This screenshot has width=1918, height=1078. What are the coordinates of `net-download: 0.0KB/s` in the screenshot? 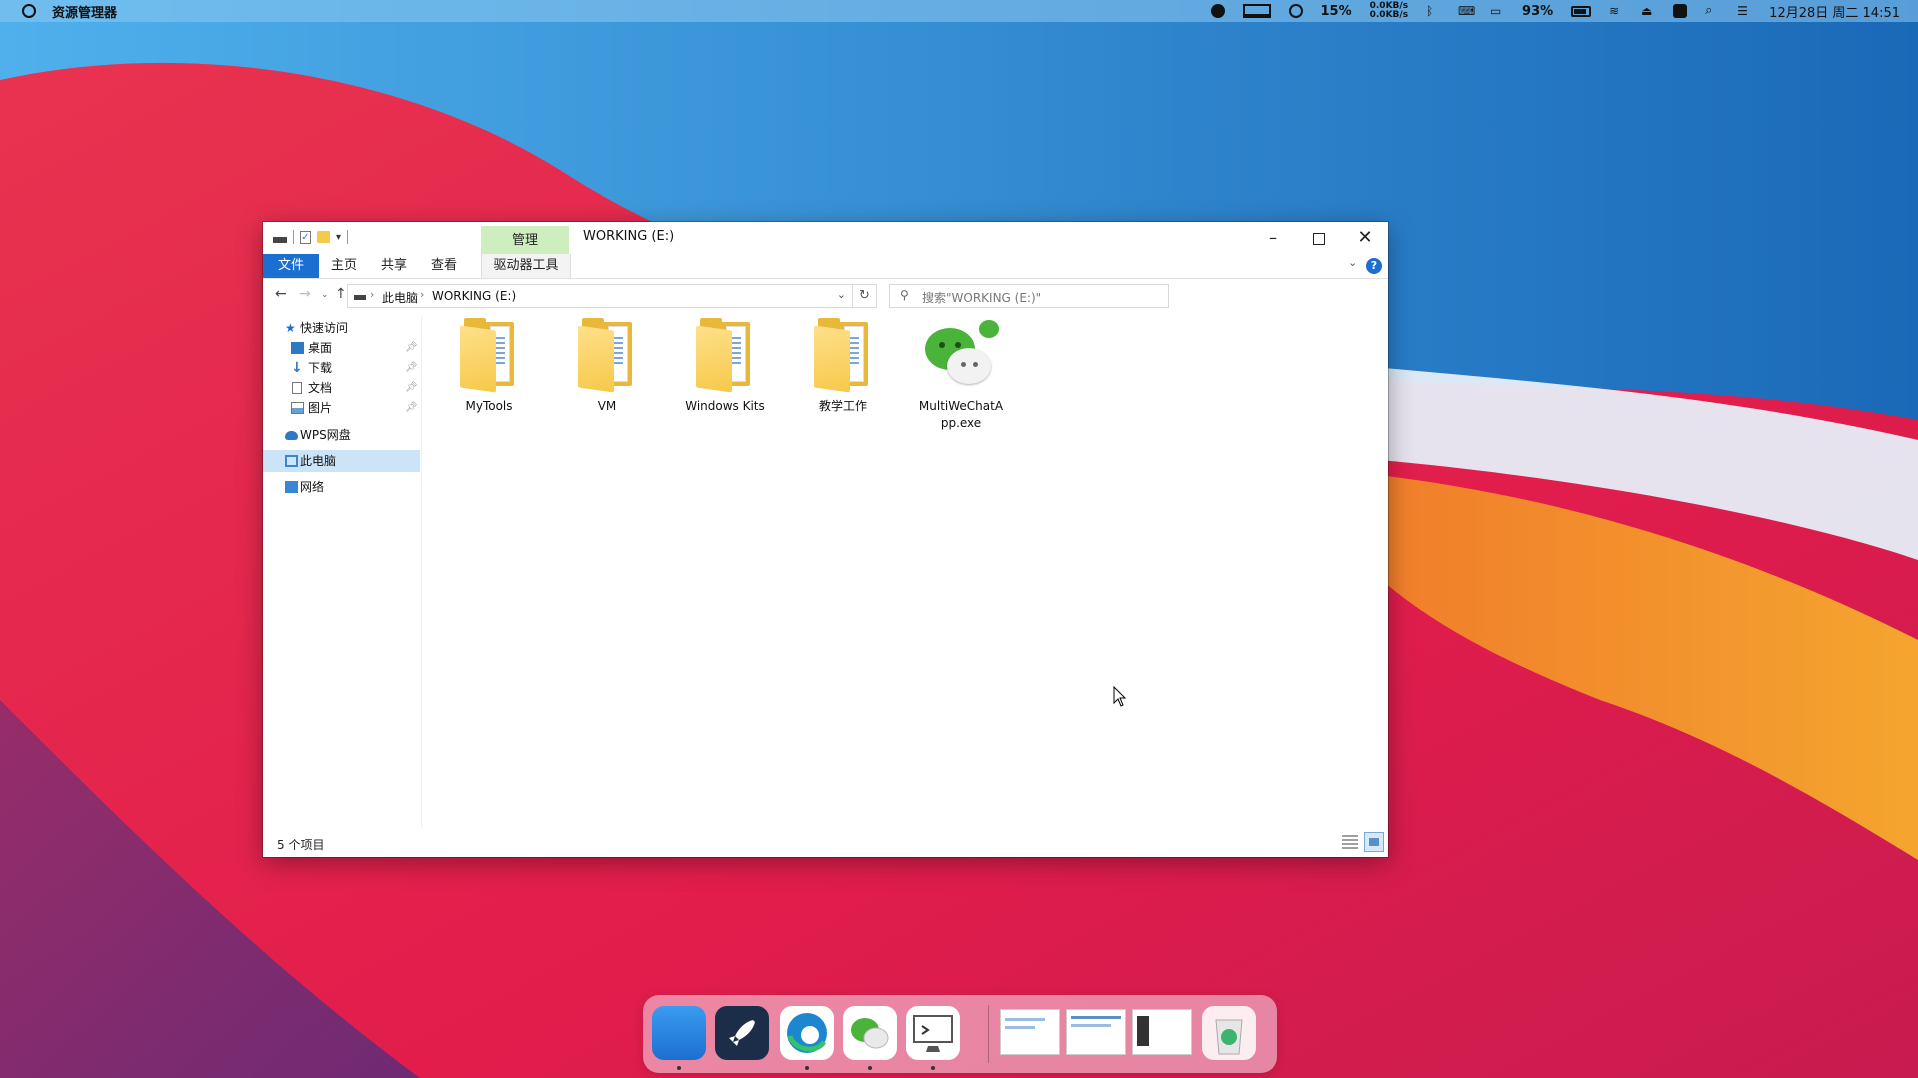 It's located at (1389, 15).